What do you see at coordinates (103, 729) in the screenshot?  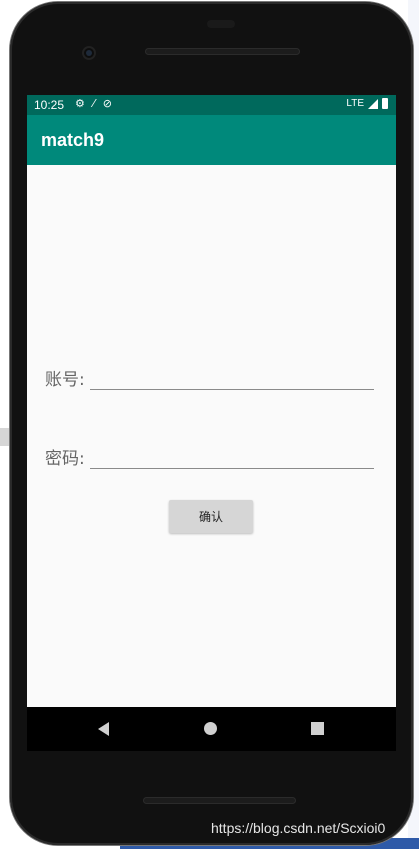 I see `back-icon` at bounding box center [103, 729].